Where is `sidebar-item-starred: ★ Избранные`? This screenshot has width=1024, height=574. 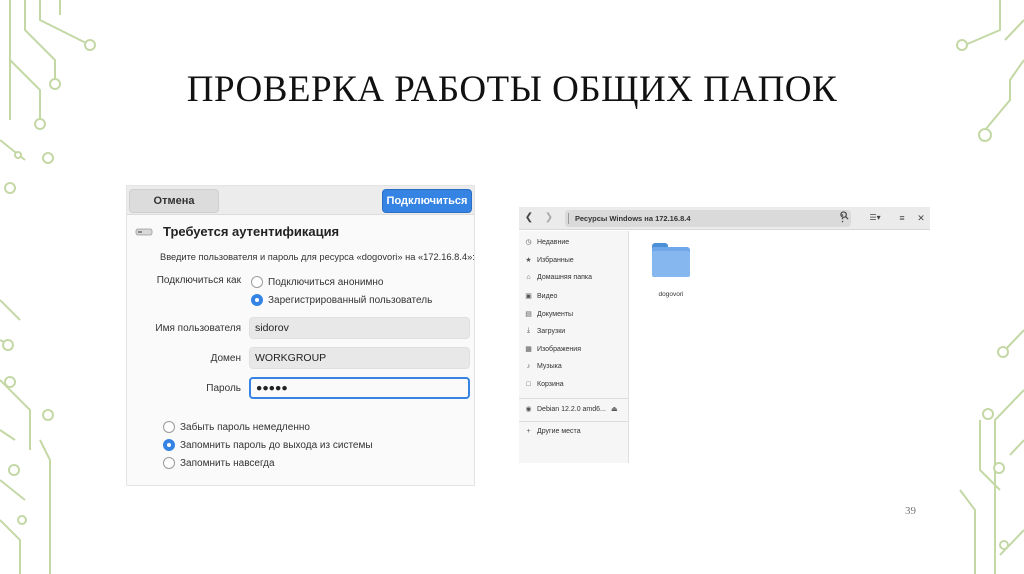
sidebar-item-starred: ★ Избранные is located at coordinates (549, 260).